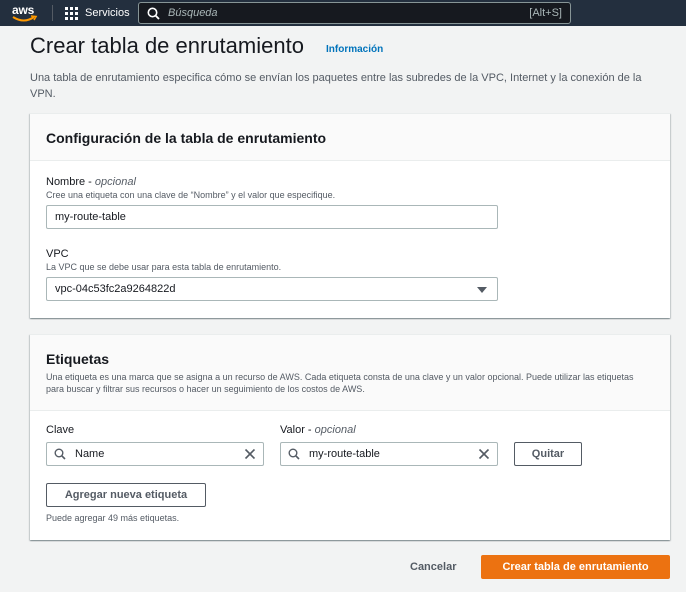 The image size is (686, 592). Describe the element at coordinates (115, 289) in the screenshot. I see `vpc-select-value: vpc-04c53fc2a9264822d` at that location.